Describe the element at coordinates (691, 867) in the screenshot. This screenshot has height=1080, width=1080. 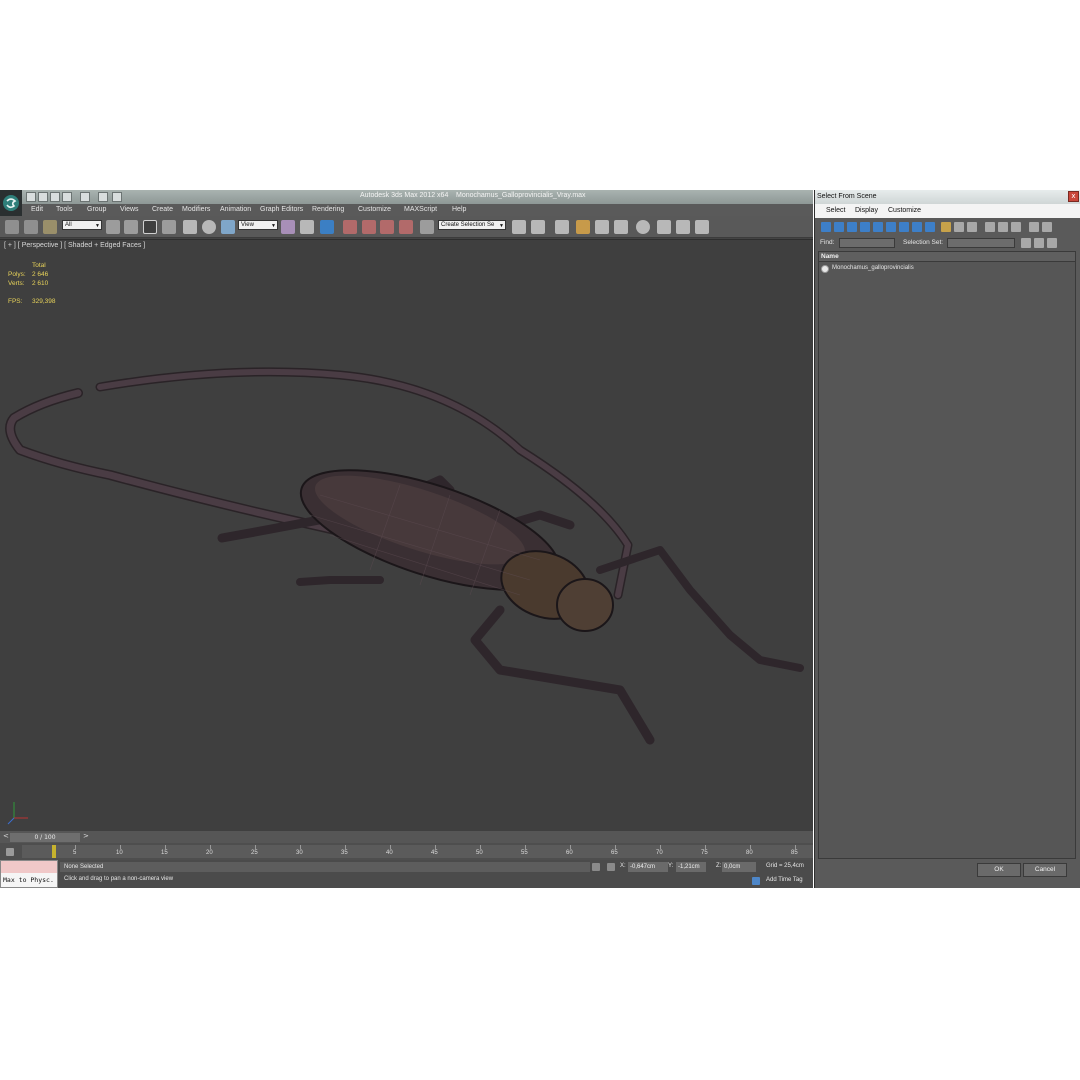
I see `y-coord-field: -1,21cm` at that location.